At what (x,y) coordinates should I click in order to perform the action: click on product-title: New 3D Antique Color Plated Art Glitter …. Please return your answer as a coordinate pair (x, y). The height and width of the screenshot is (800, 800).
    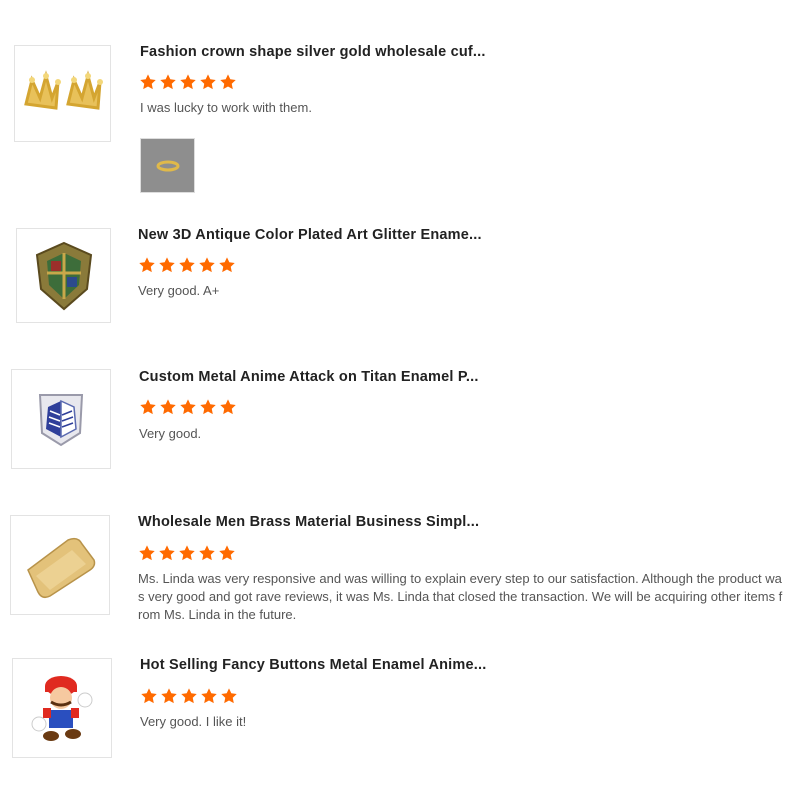
    Looking at the image, I should click on (310, 235).